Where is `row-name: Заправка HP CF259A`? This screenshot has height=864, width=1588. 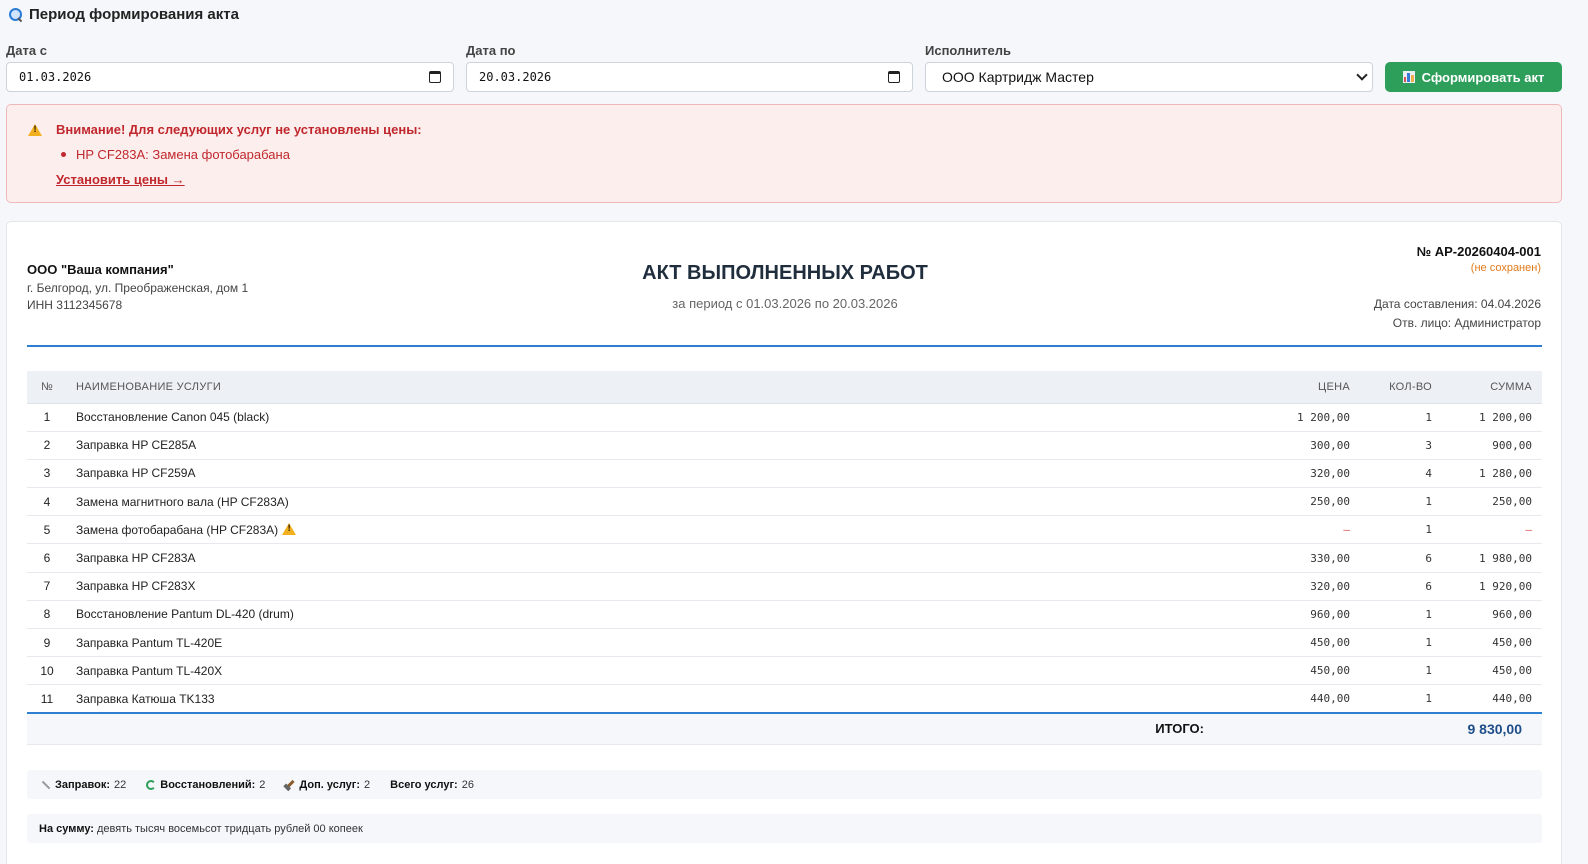 row-name: Заправка HP CF259A is located at coordinates (635, 474).